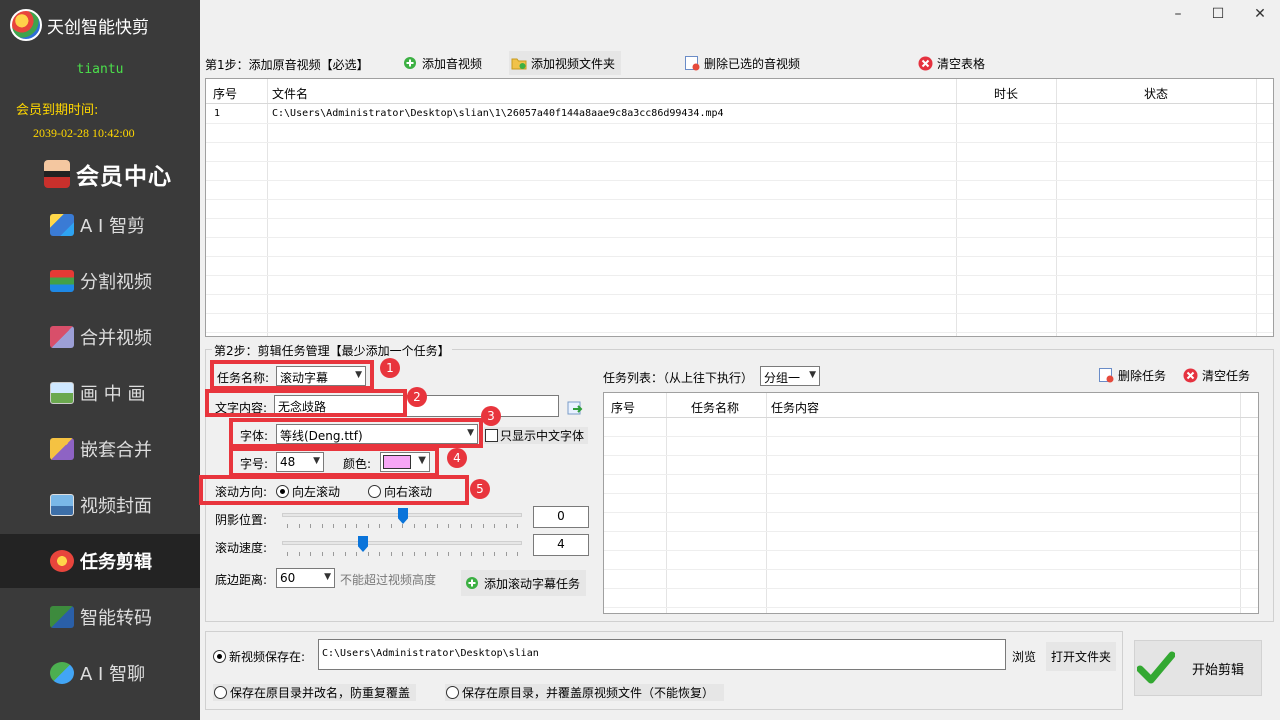 Image resolution: width=1280 pixels, height=720 pixels. I want to click on direction-right-label: 向右滚动, so click(408, 492).